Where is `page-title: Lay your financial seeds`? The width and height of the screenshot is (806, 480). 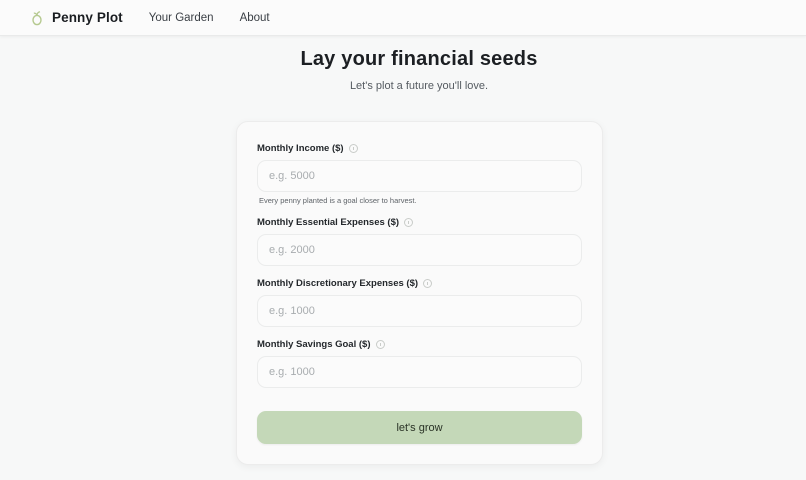
page-title: Lay your financial seeds is located at coordinates (419, 59).